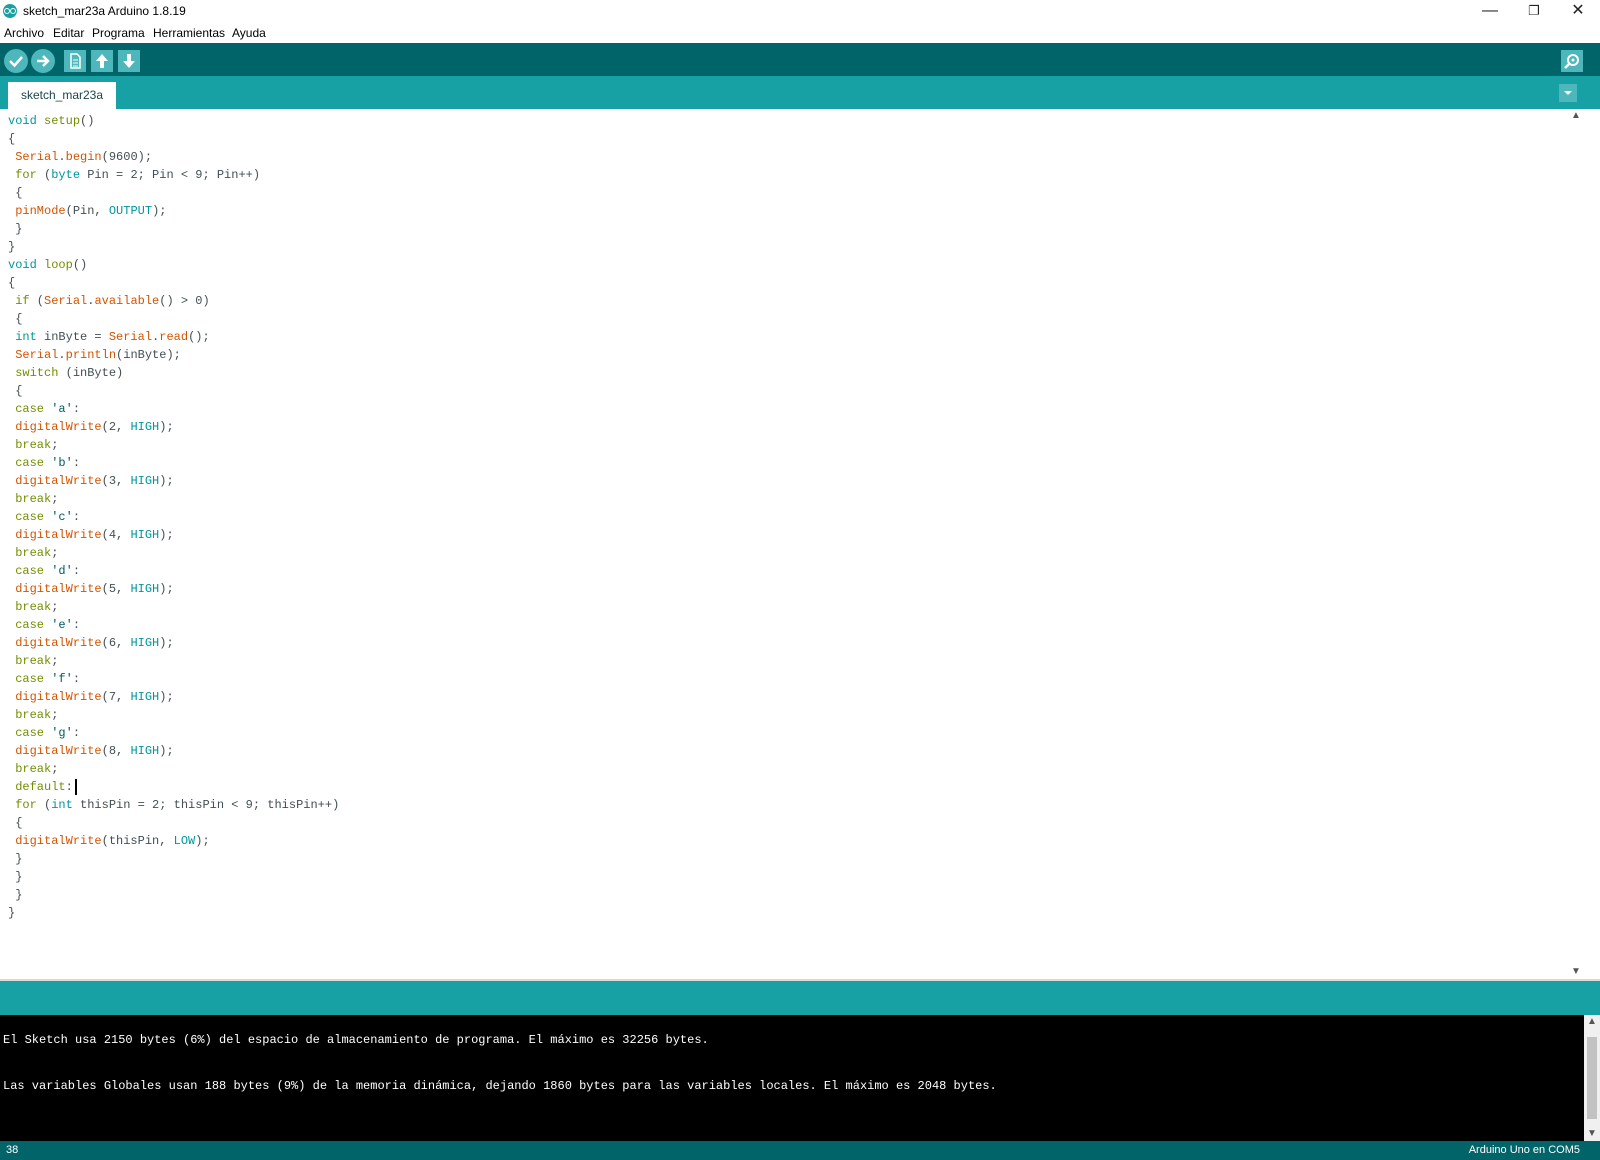 The image size is (1600, 1160). What do you see at coordinates (173, 571) in the screenshot?
I see `code-line: case 'd':` at bounding box center [173, 571].